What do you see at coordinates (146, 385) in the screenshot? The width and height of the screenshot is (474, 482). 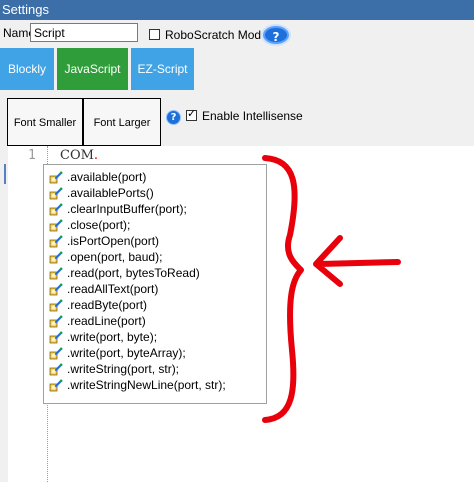 I see `suggestion-label: .writeStringNewLine(port, str);` at bounding box center [146, 385].